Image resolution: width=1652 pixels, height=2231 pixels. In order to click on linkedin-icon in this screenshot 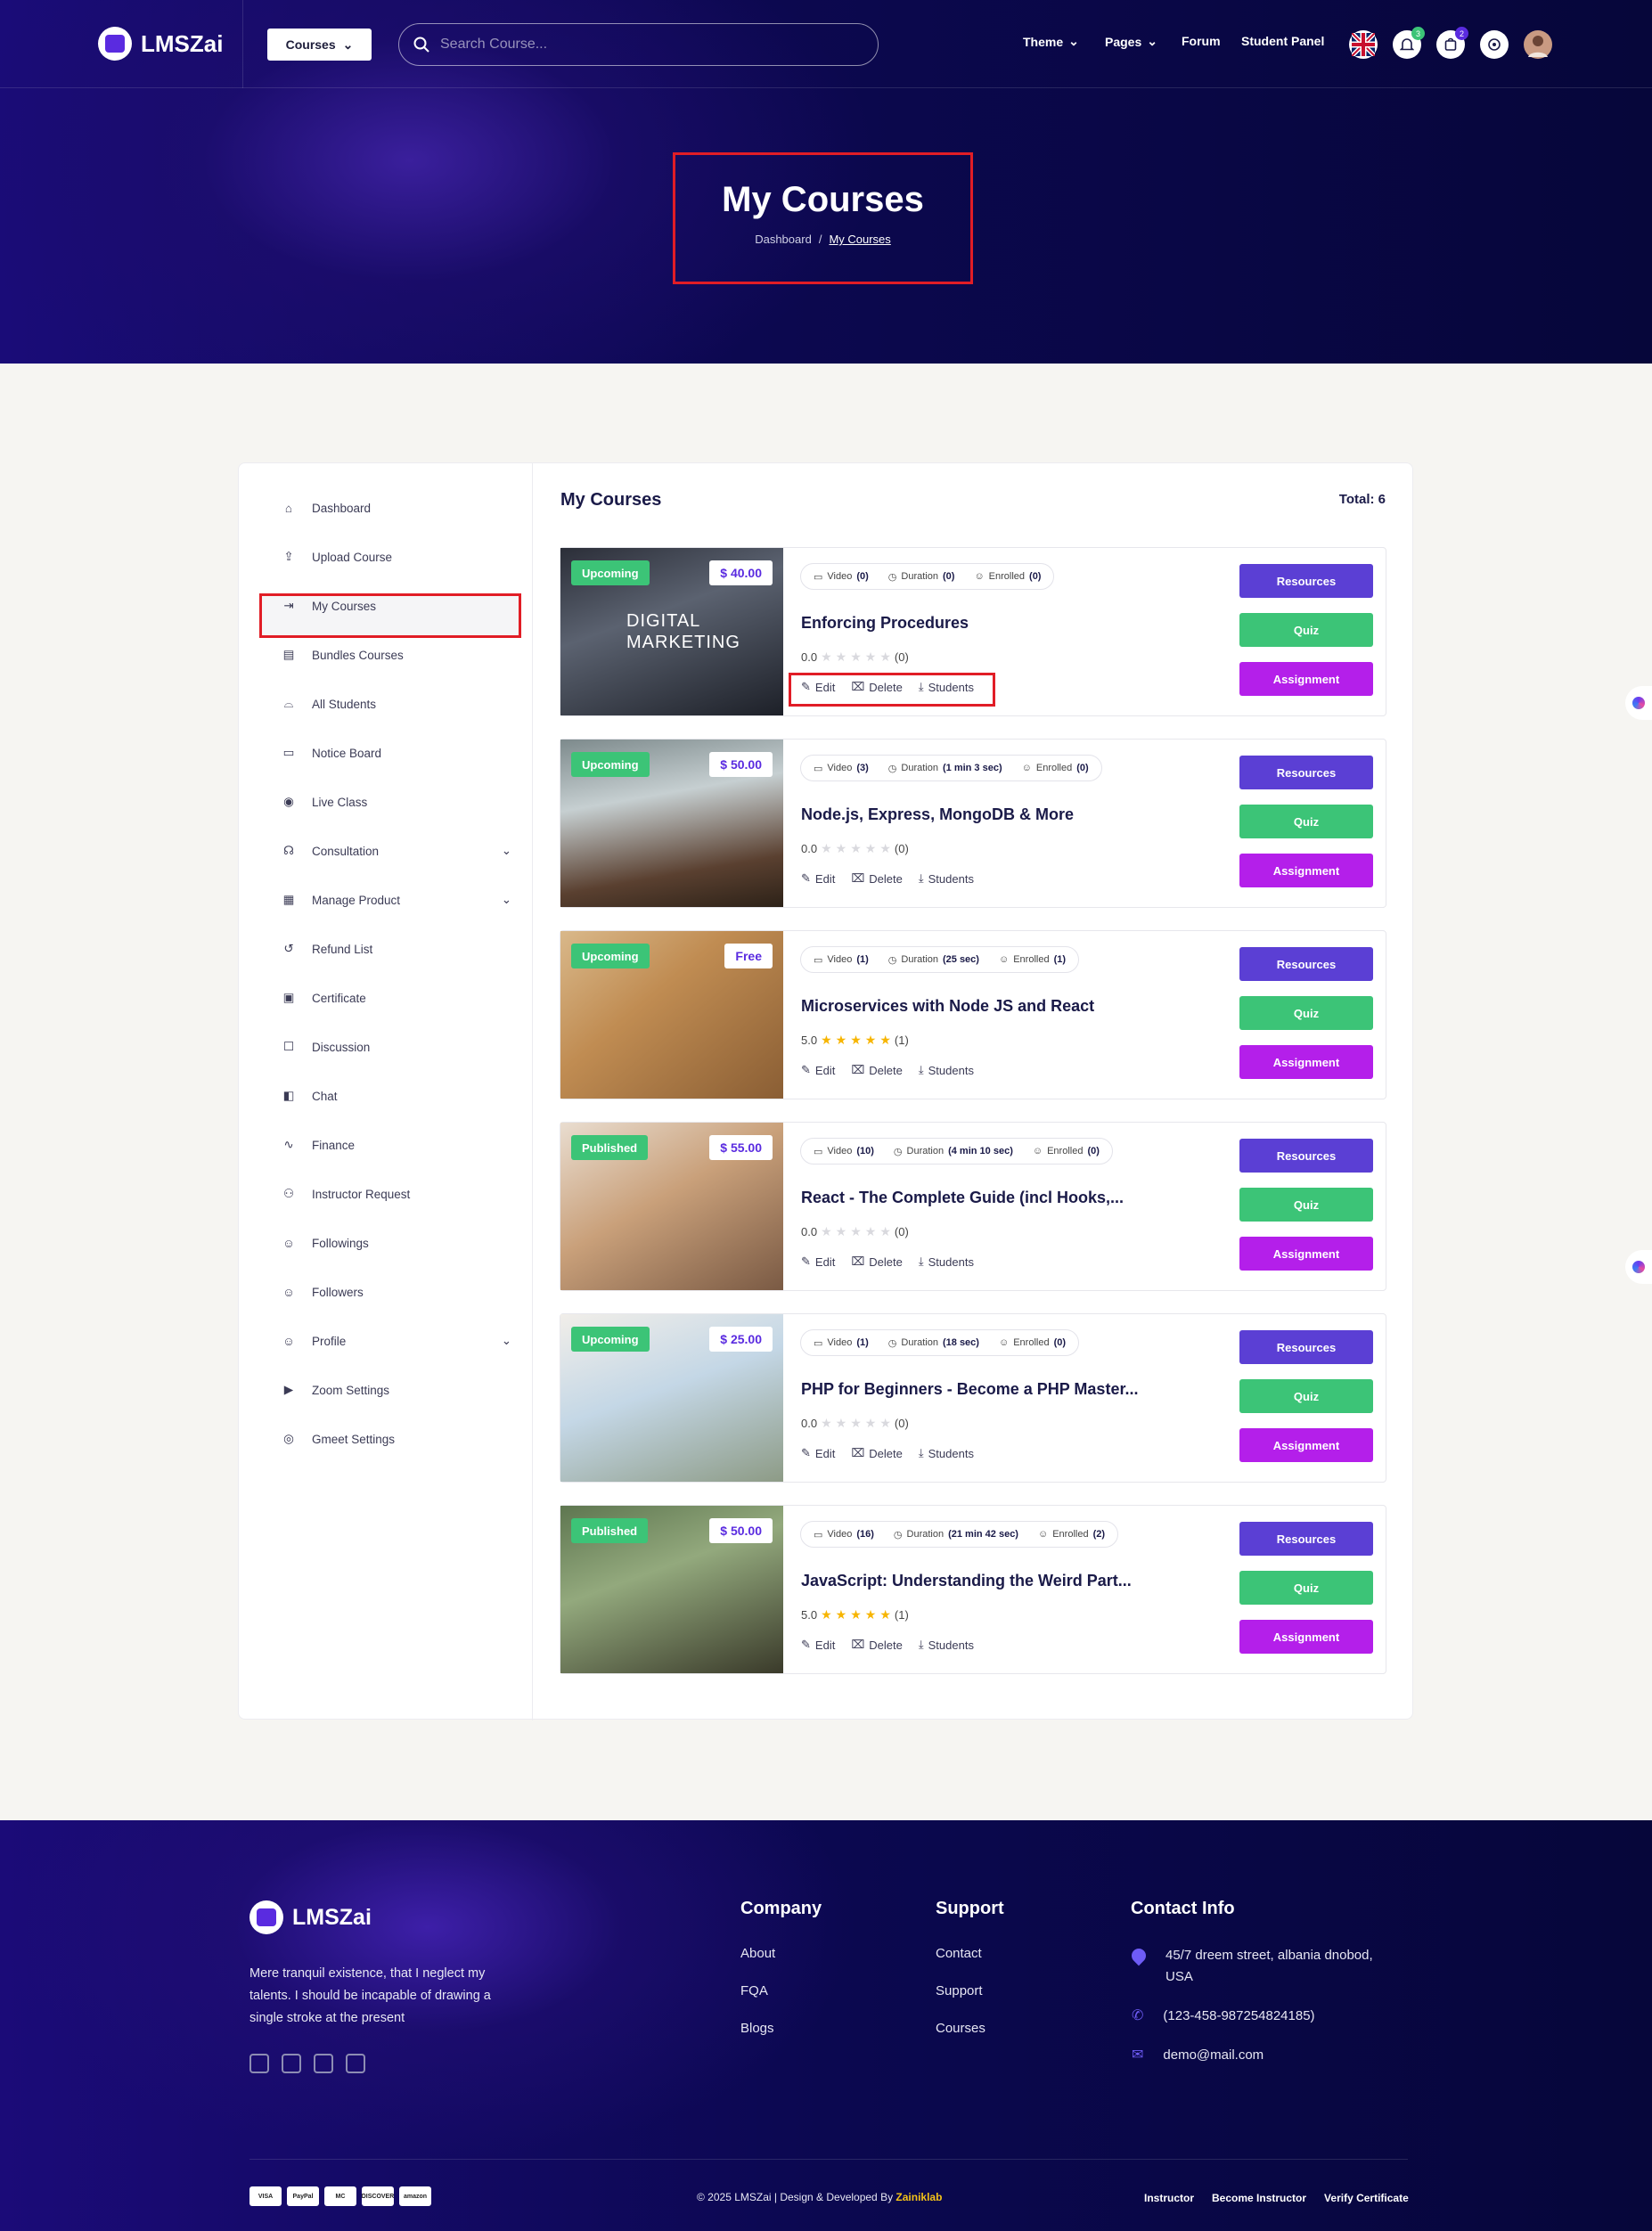, I will do `click(323, 2064)`.